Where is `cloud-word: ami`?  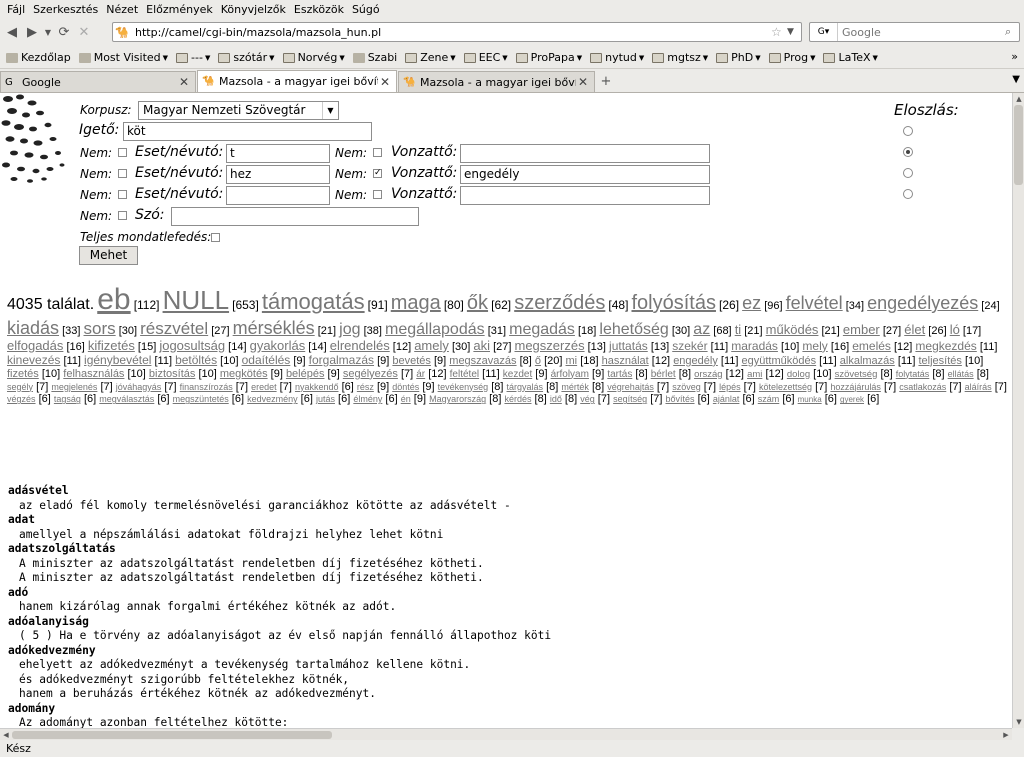 cloud-word: ami is located at coordinates (754, 374).